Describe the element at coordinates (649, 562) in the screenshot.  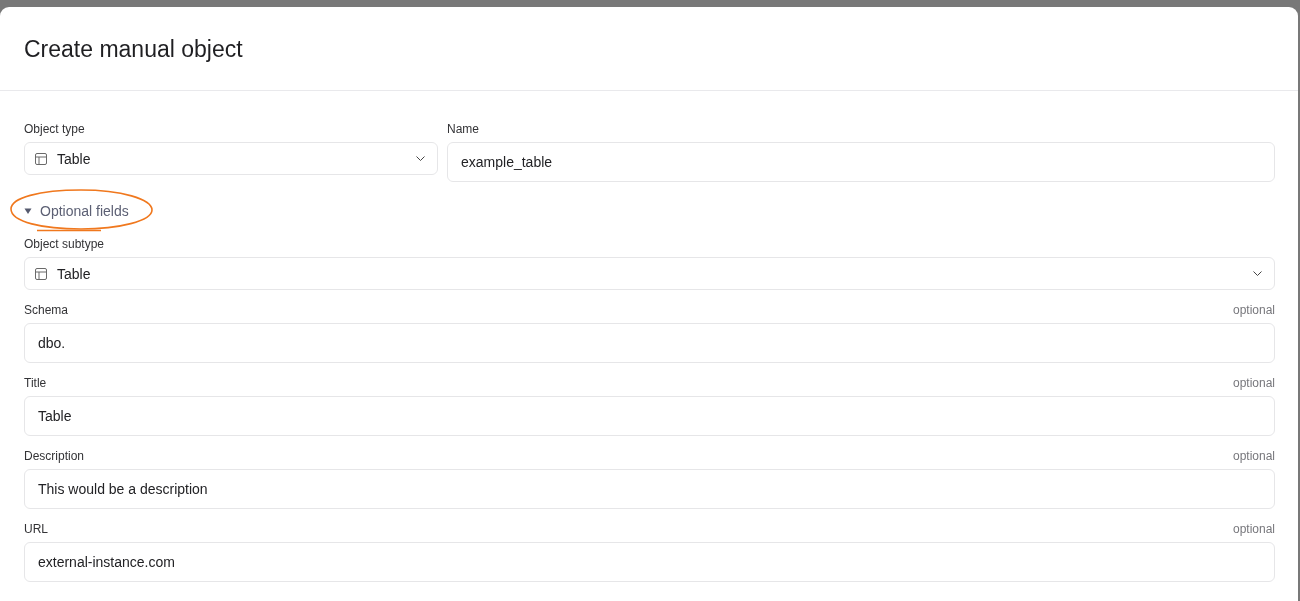
I see `text-input: external-instance.com` at that location.